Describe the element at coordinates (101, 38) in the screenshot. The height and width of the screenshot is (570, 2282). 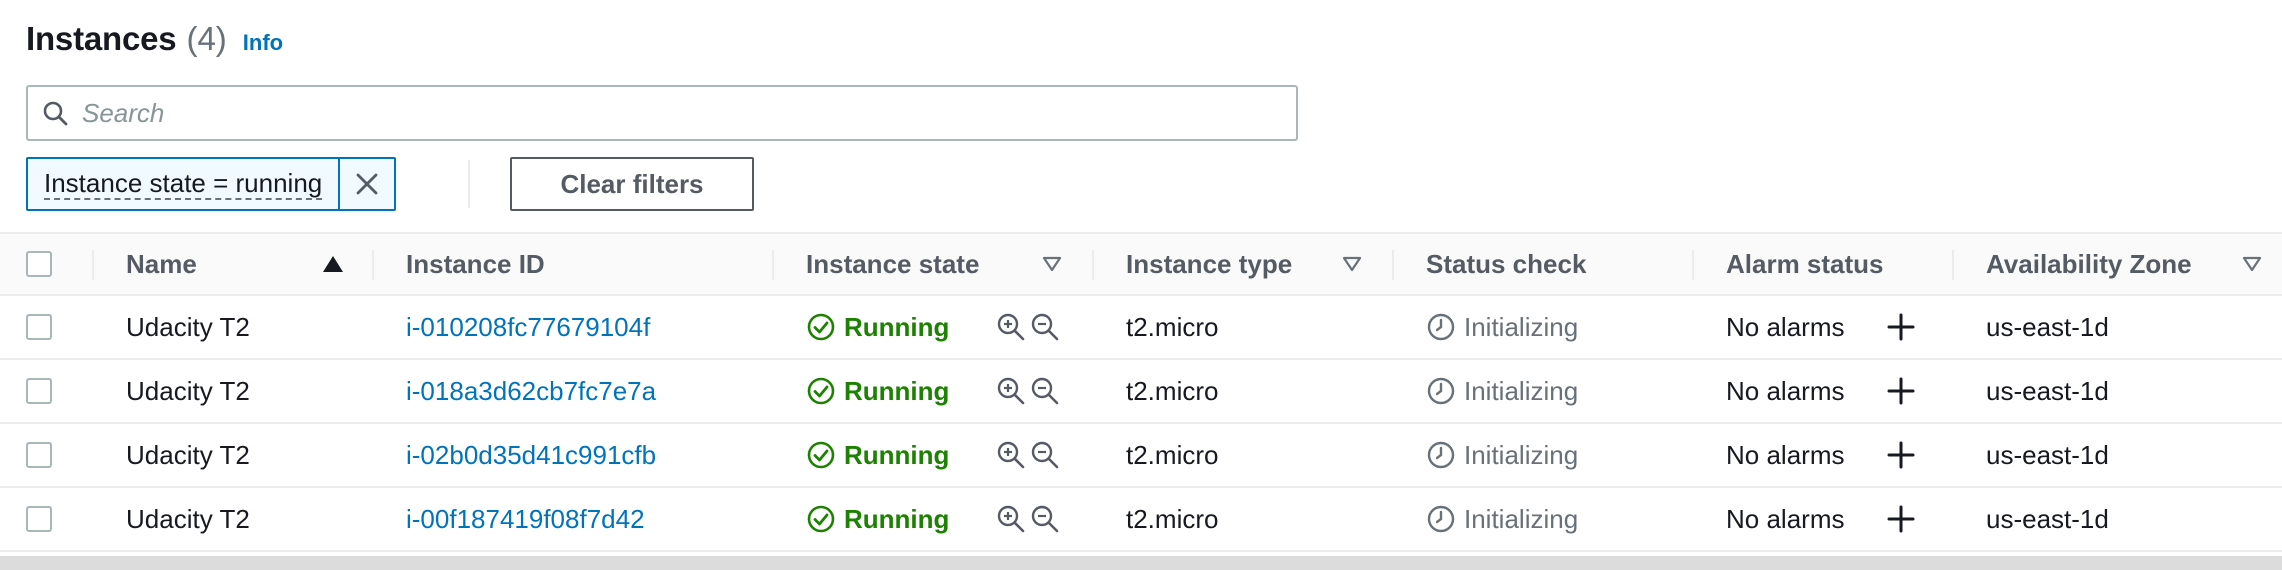
I see `page-title: Instances` at that location.